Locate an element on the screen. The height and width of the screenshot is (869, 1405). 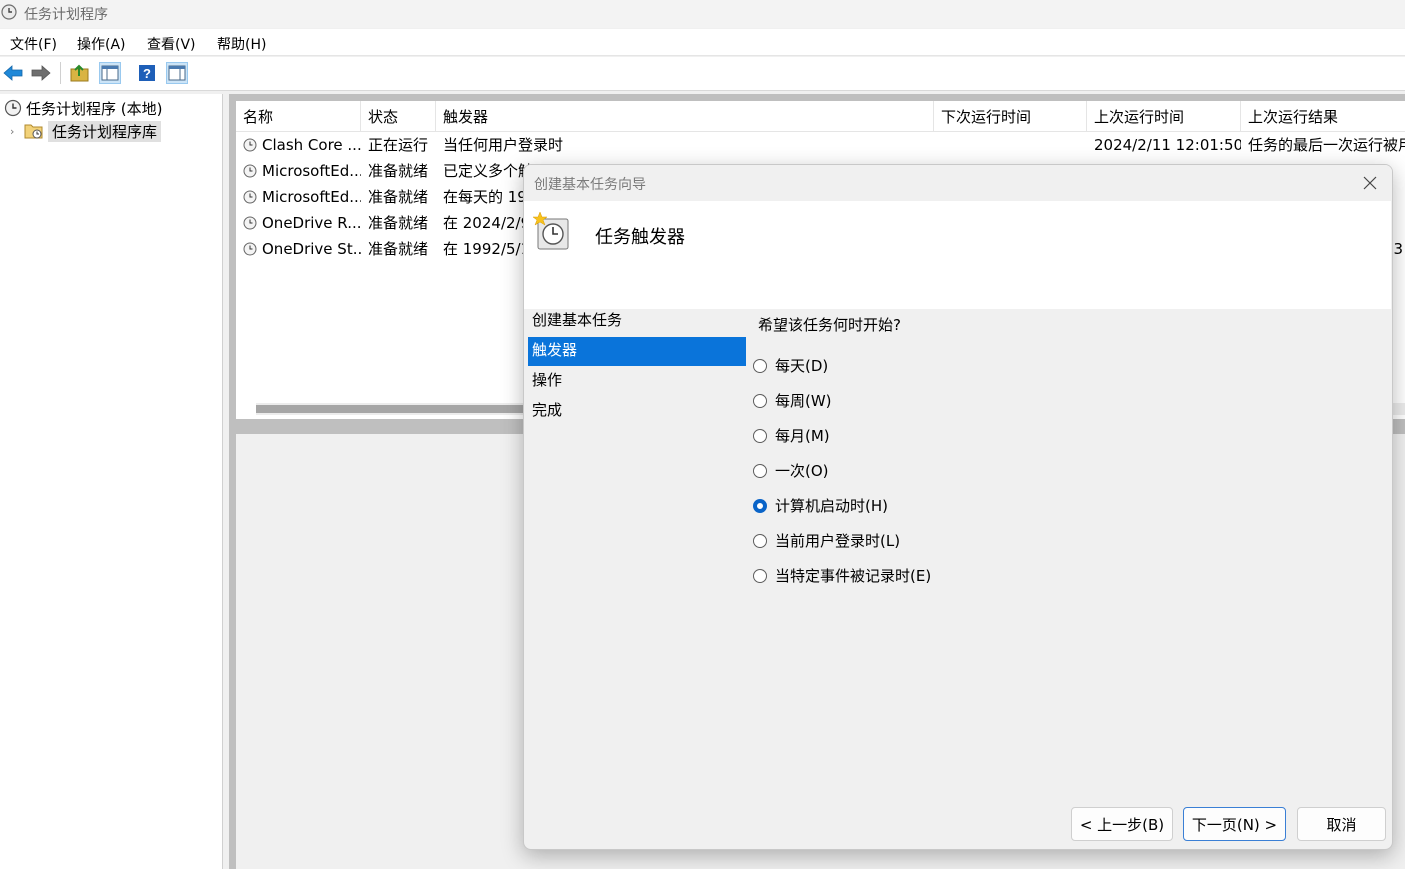
next-button: 下一页(N) > is located at coordinates (1234, 824).